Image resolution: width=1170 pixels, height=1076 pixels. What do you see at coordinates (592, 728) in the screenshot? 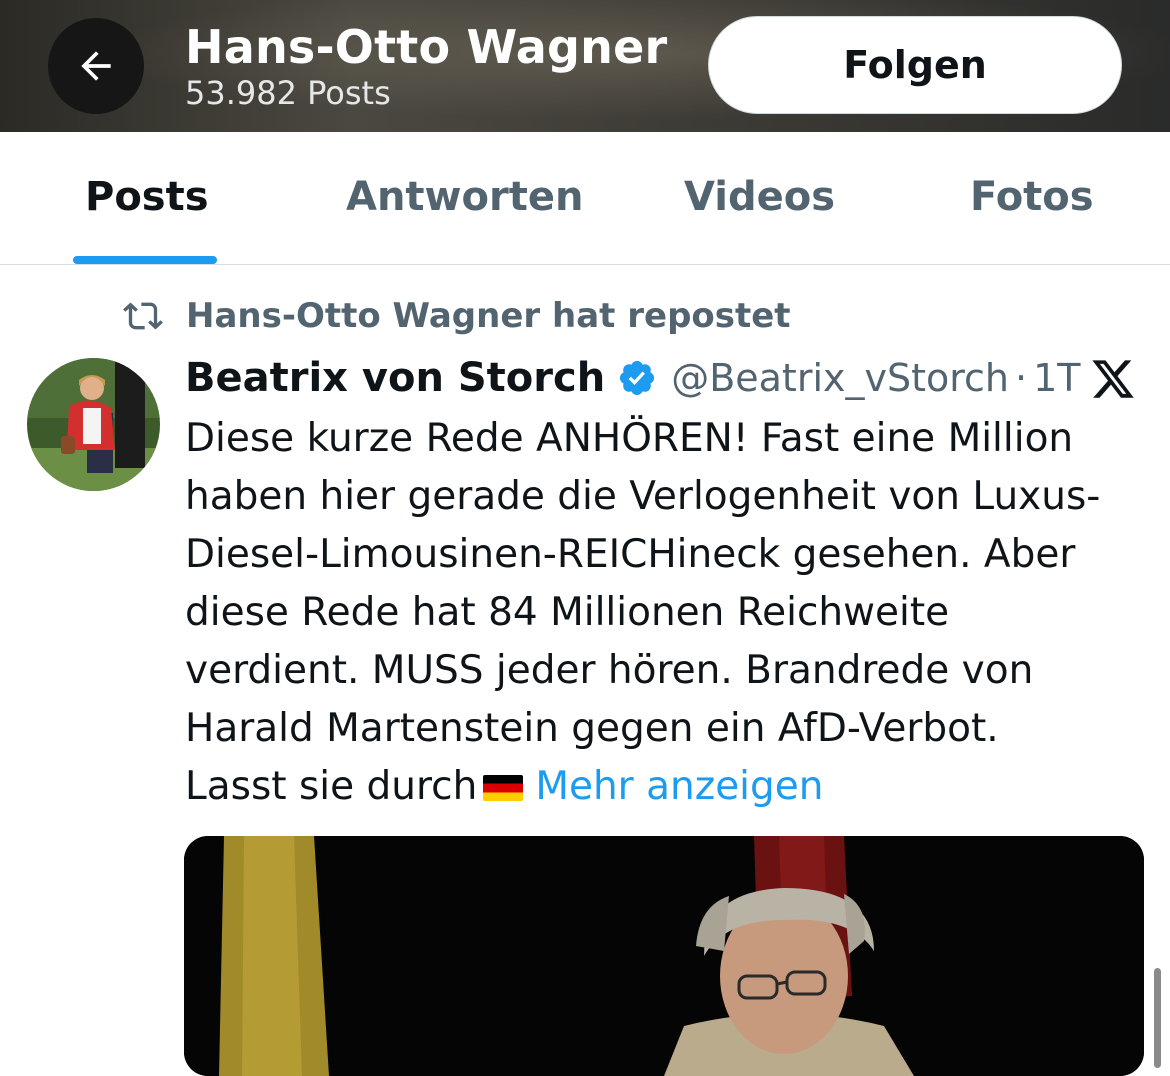
I see `tweet-text-line: Harald Martenstein gegen ein AfD-Verbot.` at bounding box center [592, 728].